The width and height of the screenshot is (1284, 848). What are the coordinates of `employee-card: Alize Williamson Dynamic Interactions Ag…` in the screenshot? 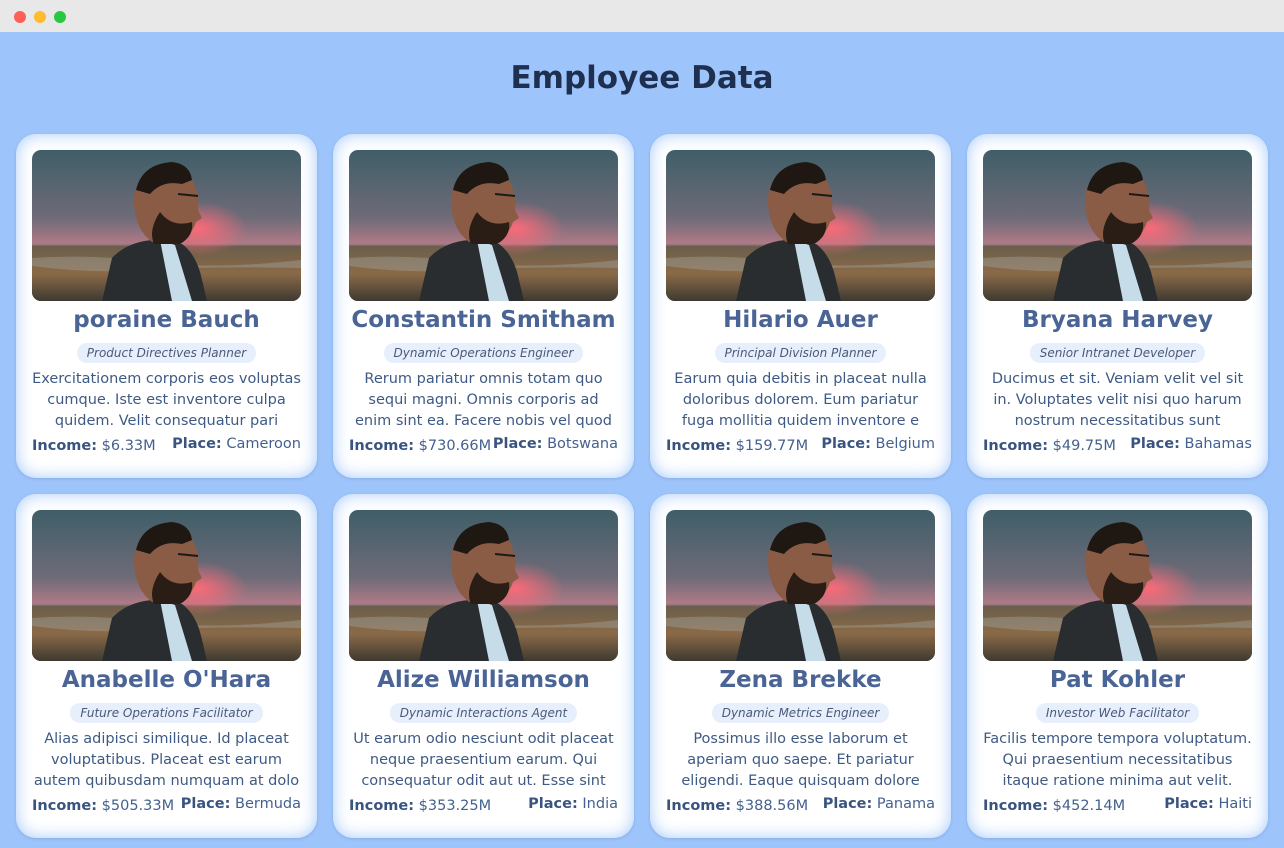 It's located at (483, 666).